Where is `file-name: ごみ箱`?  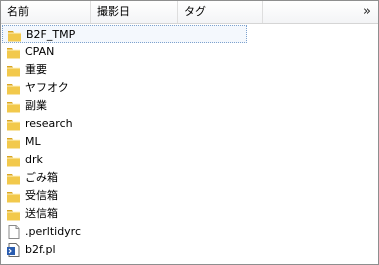
file-name: ごみ箱 is located at coordinates (41, 177).